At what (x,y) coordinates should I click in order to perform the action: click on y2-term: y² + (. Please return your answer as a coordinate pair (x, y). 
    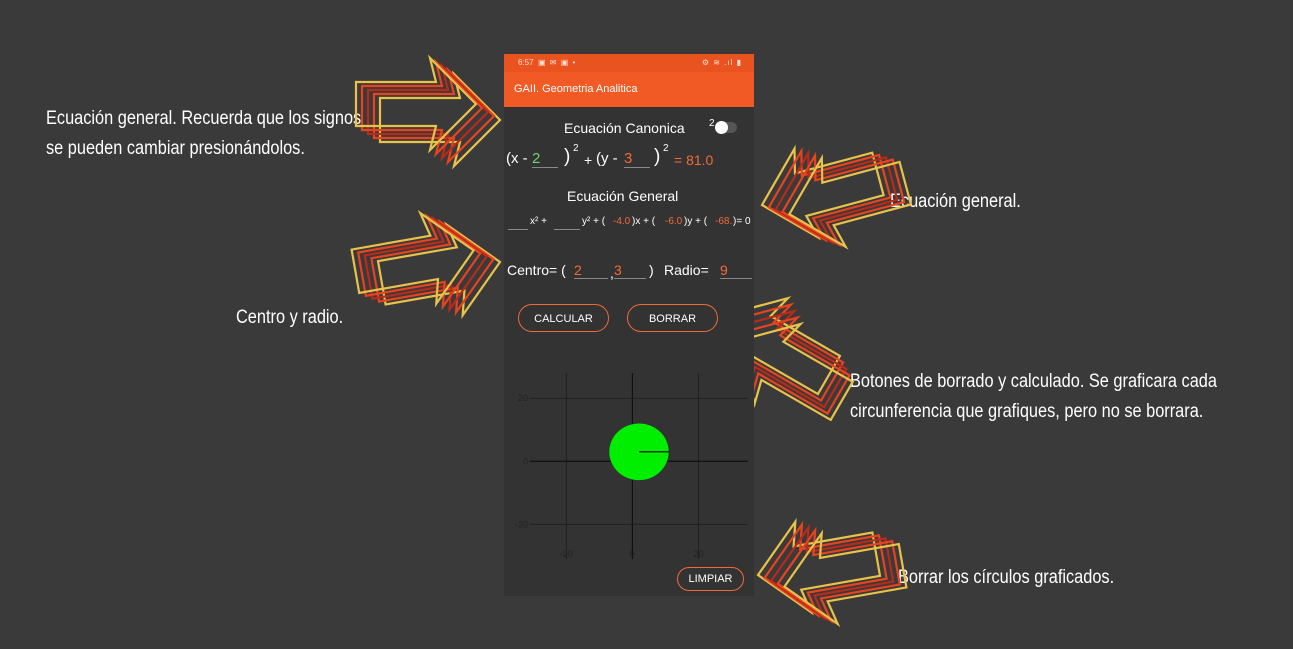
    Looking at the image, I should click on (594, 221).